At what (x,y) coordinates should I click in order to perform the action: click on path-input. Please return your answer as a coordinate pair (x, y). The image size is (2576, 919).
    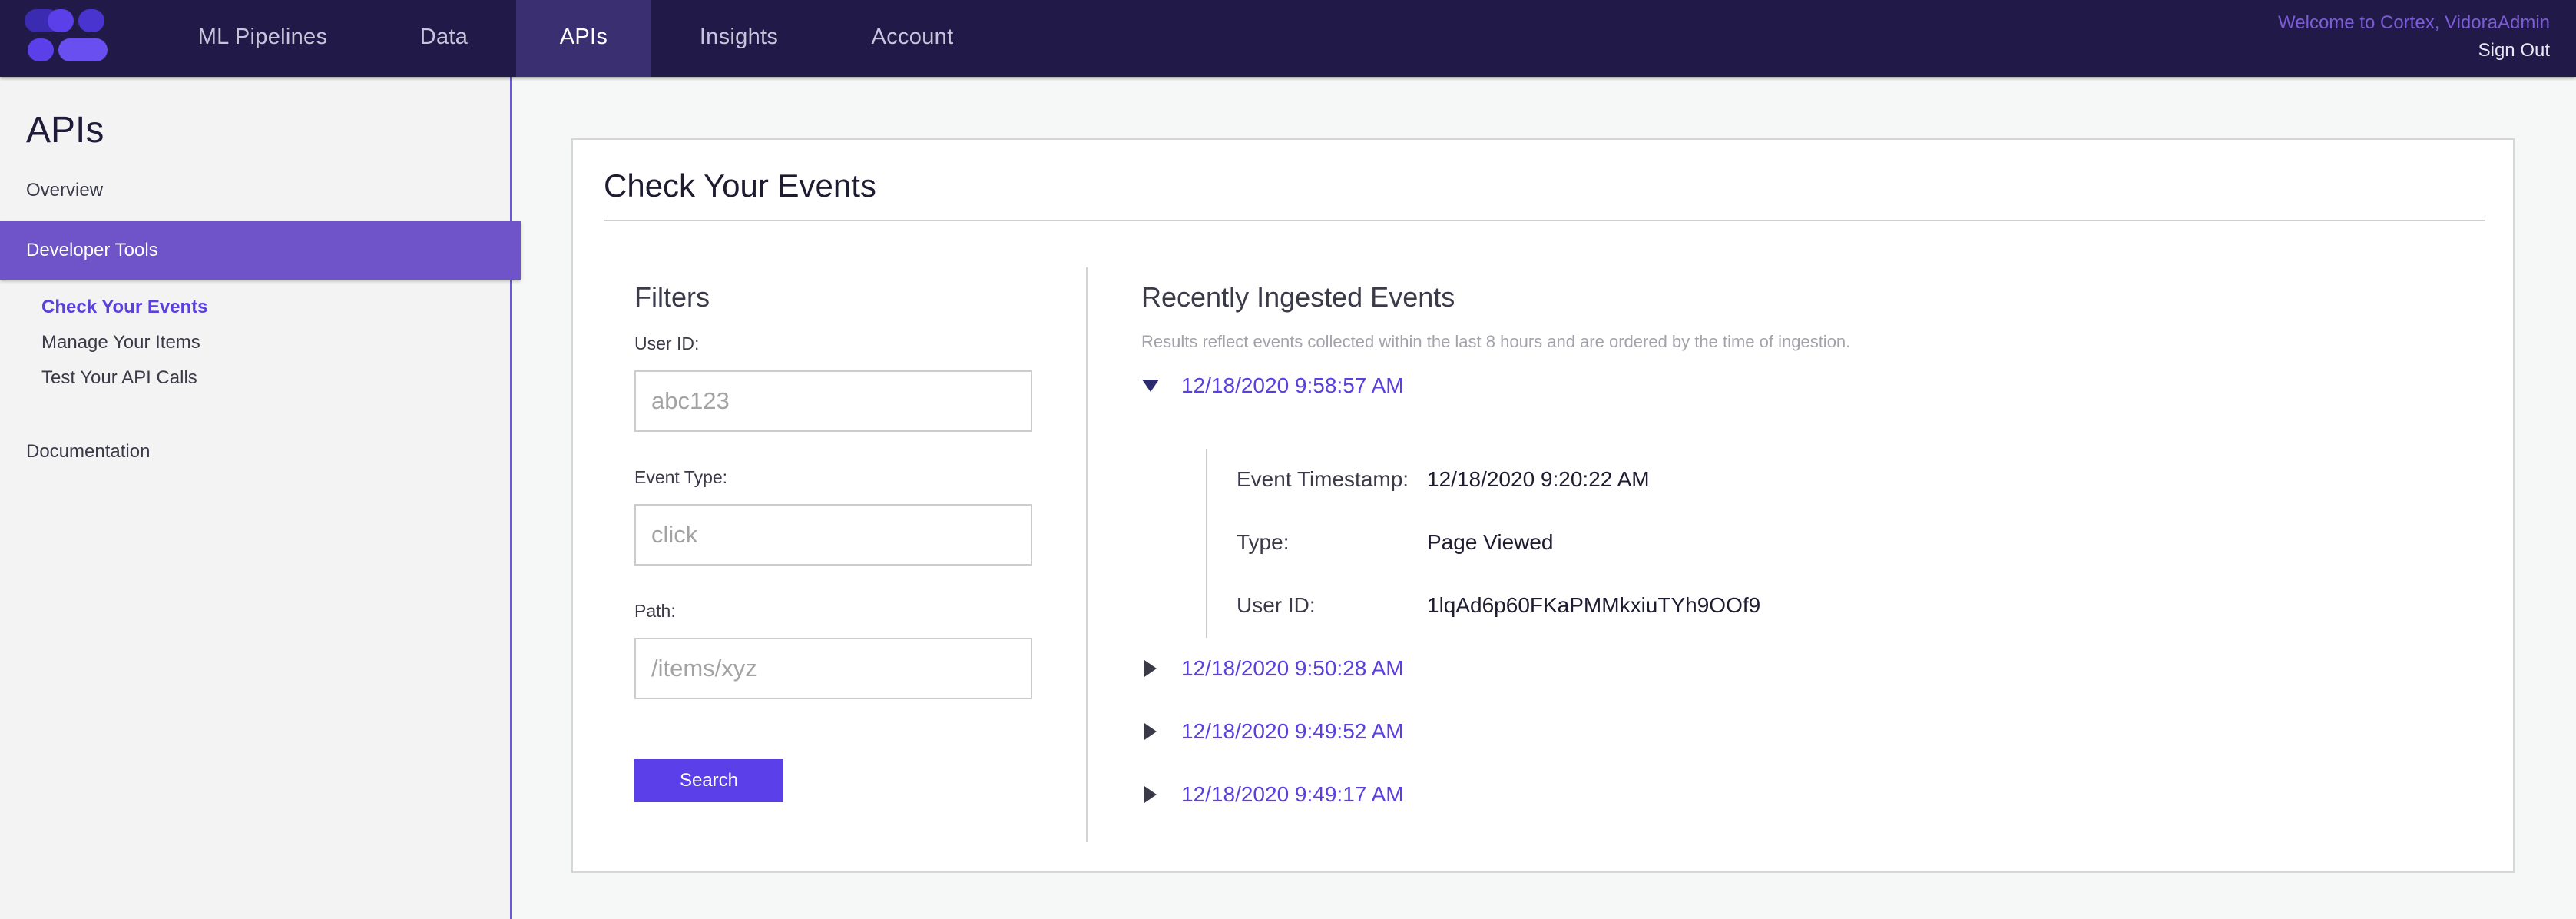
    Looking at the image, I should click on (833, 668).